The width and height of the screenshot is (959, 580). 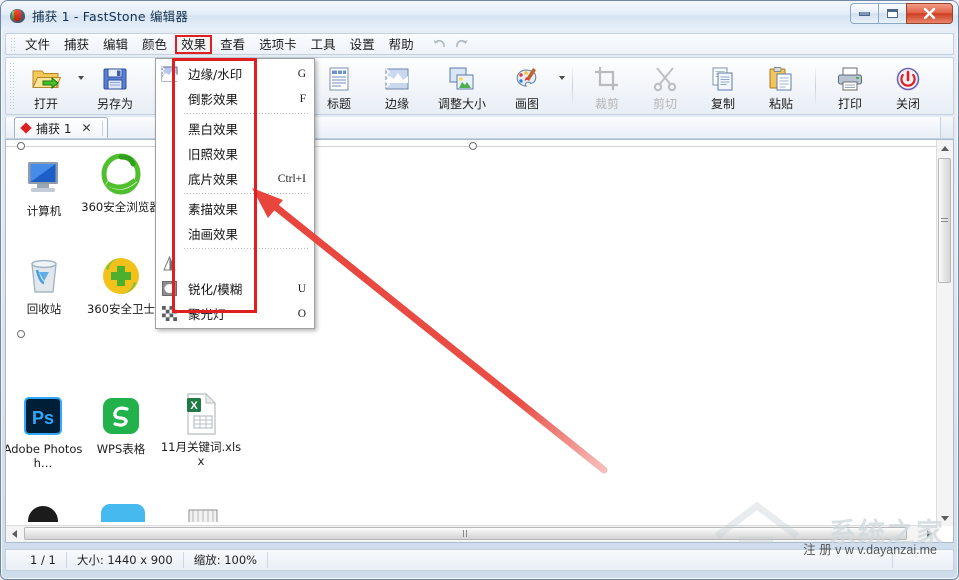 I want to click on scroll-down-button, so click(x=945, y=518).